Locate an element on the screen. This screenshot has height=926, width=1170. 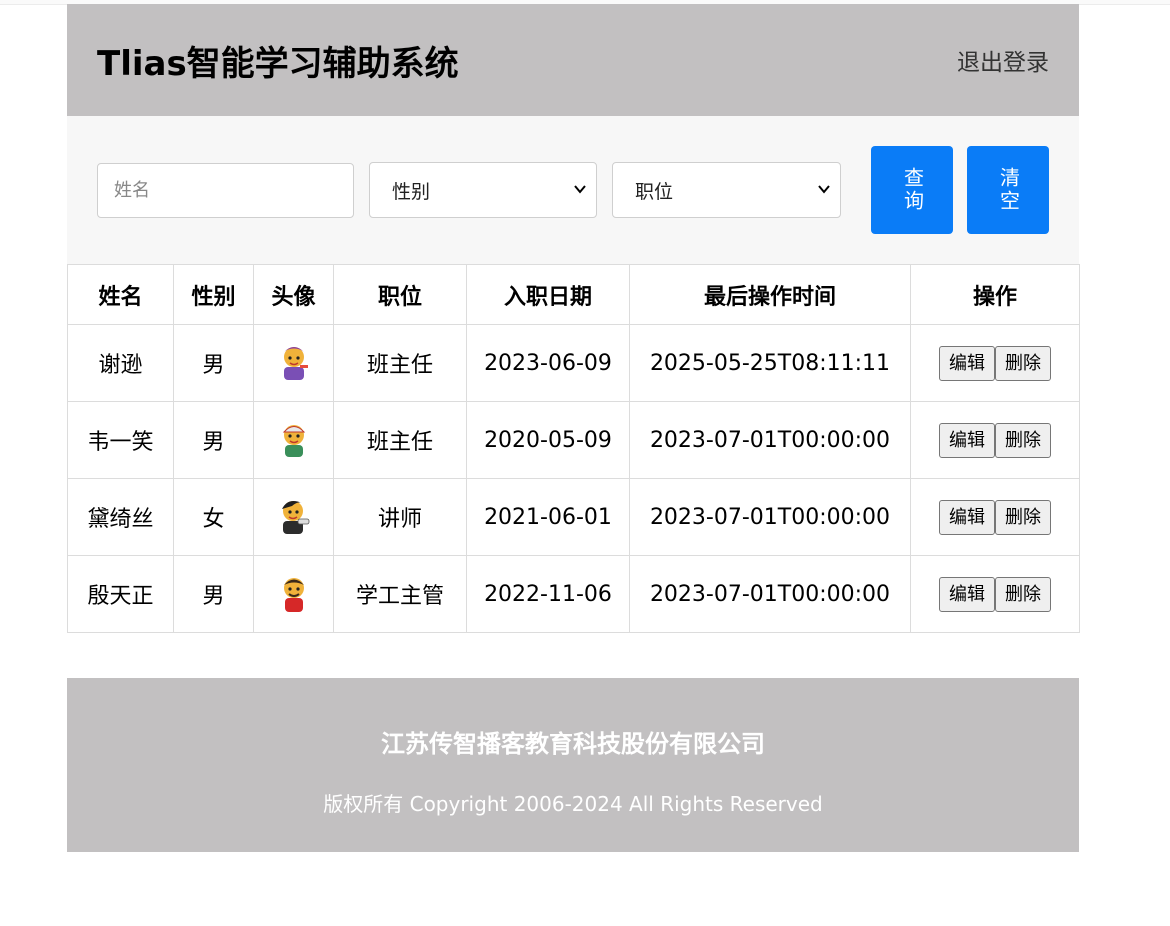
app-title: Tlias智能学习辅助系统 is located at coordinates (278, 63).